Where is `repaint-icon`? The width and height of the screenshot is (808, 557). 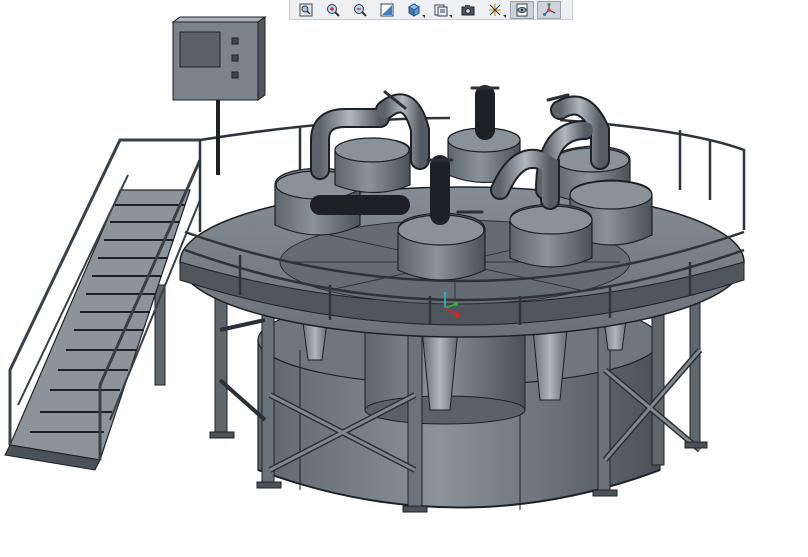 repaint-icon is located at coordinates (387, 9).